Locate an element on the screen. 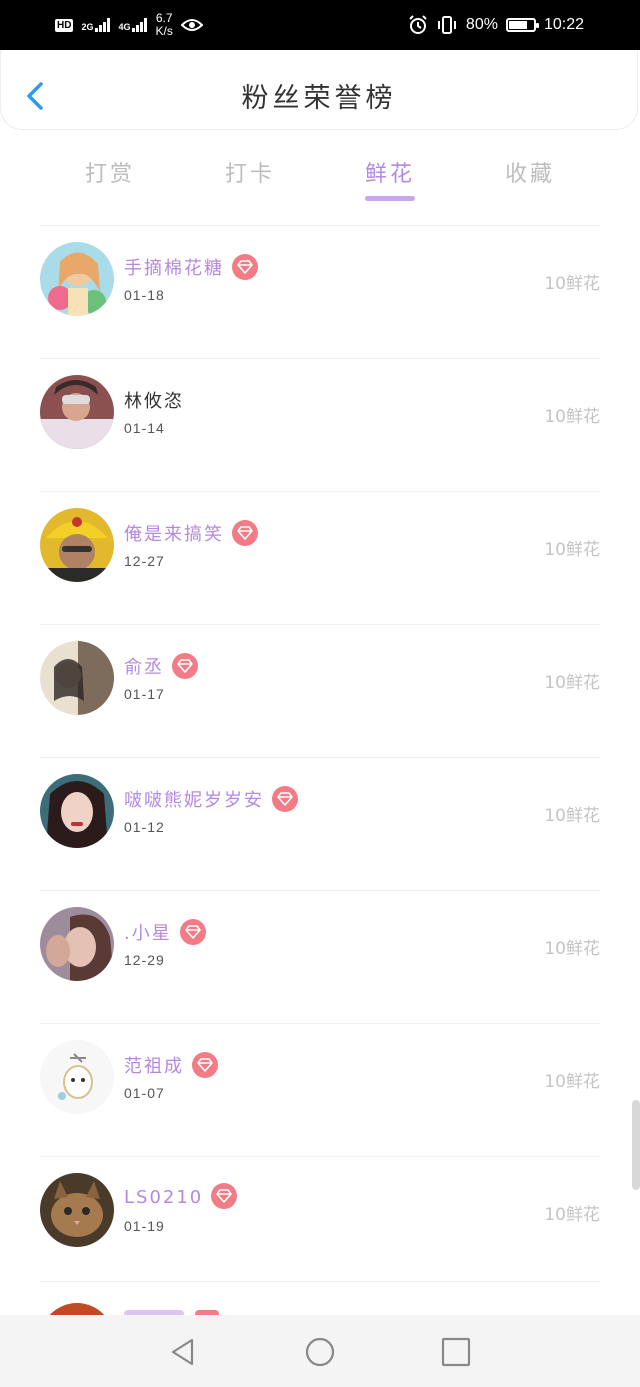 Image resolution: width=640 pixels, height=1387 pixels. list-item: 手摘棉花糖 01-18 10鲜花 is located at coordinates (320, 291).